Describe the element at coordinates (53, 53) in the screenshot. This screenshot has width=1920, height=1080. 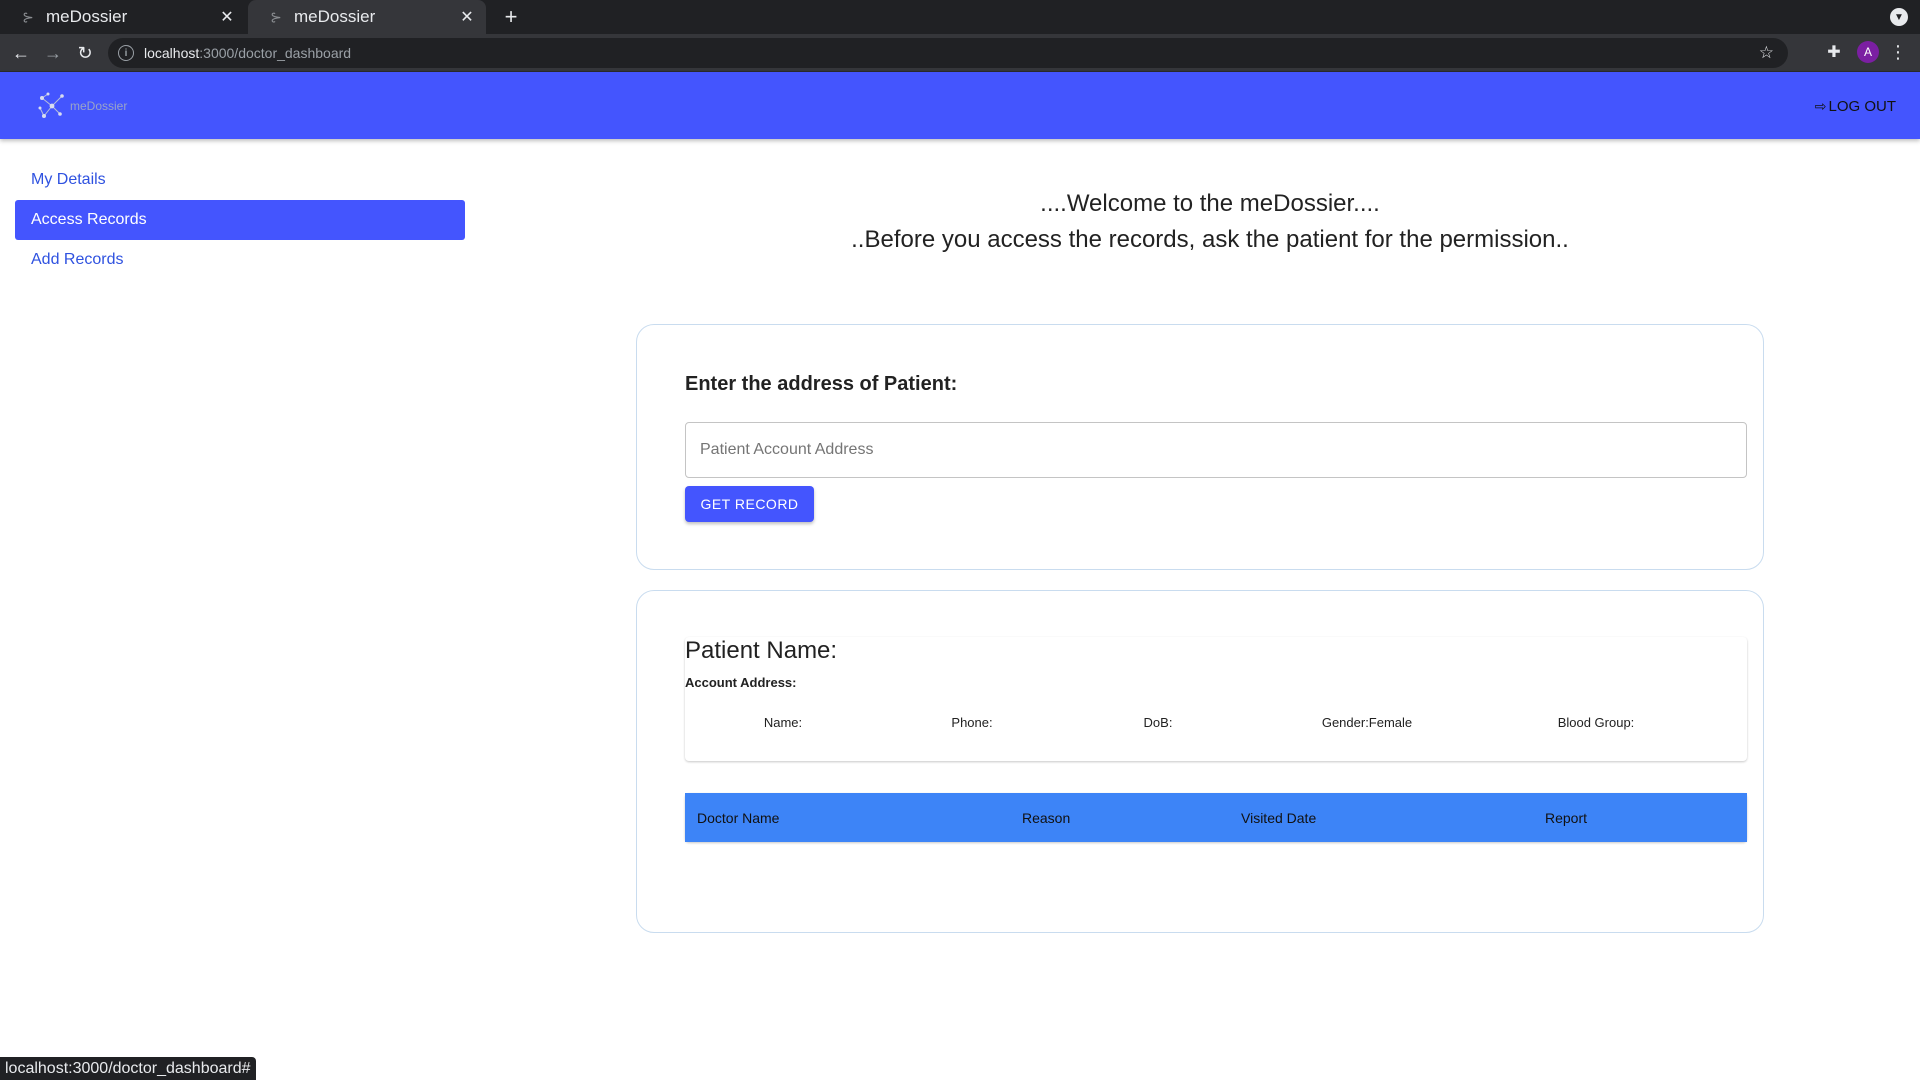
I see `forward-arrow-icon: →` at that location.